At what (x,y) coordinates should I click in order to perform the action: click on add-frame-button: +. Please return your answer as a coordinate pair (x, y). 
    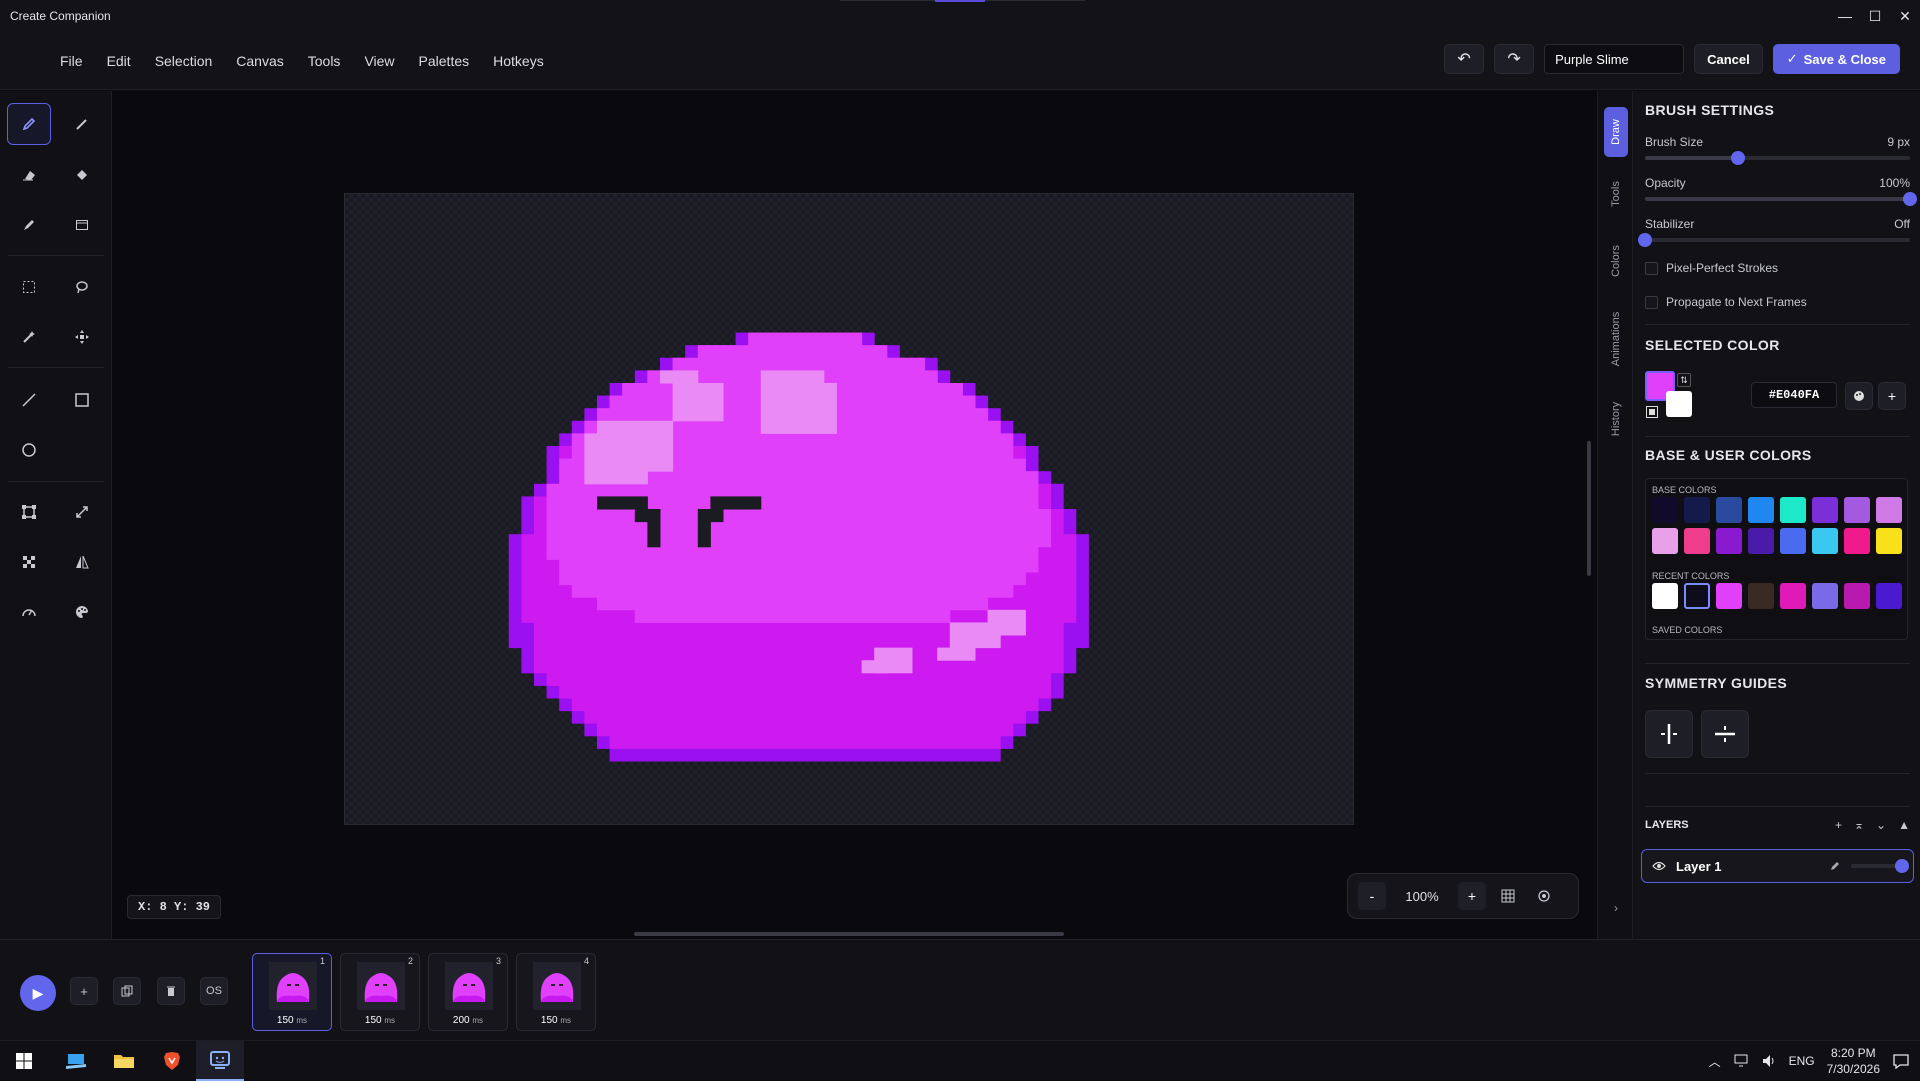
    Looking at the image, I should click on (84, 991).